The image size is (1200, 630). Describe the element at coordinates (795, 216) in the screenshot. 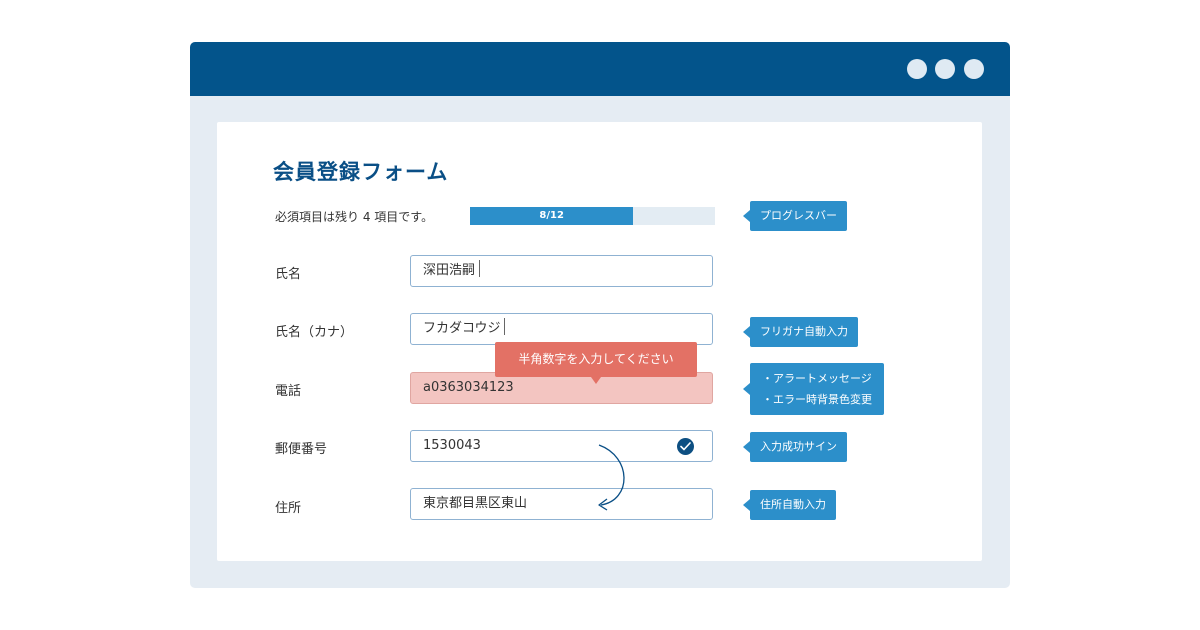

I see `progress-bar-callout: プログレスバー` at that location.